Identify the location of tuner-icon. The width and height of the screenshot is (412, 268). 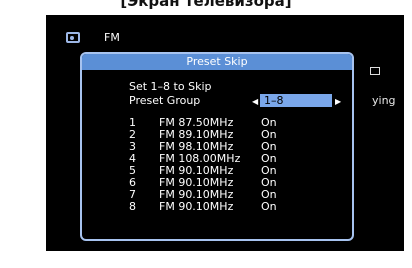
(73, 37).